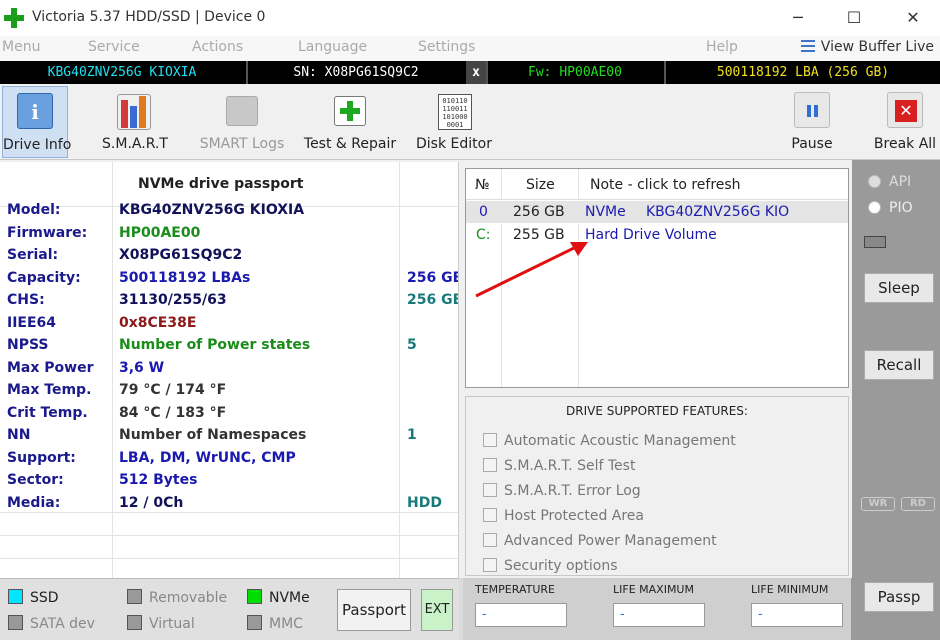 The height and width of the screenshot is (640, 940). What do you see at coordinates (173, 300) in the screenshot?
I see `passport-value: 31130/255/63` at bounding box center [173, 300].